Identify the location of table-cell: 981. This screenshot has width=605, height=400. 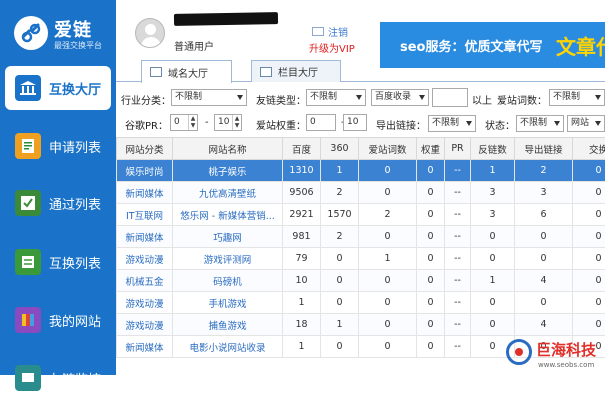
(302, 237).